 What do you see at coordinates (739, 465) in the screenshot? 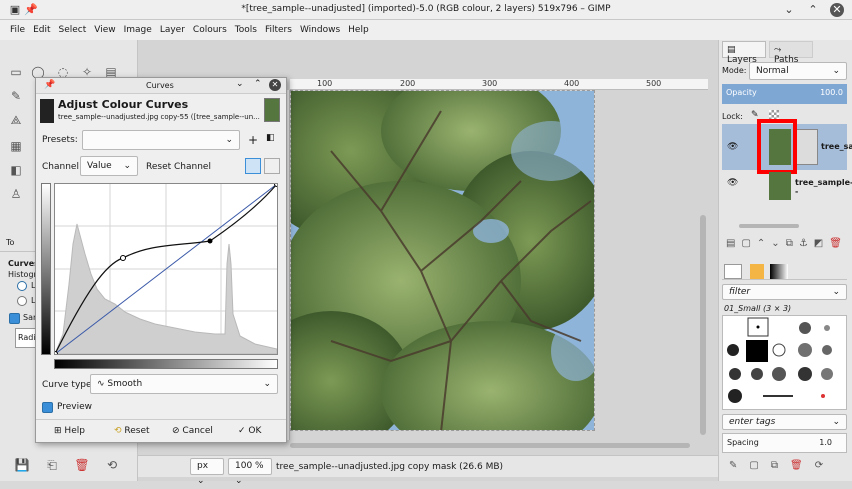
I see `edit-brush-icon: ✎` at bounding box center [739, 465].